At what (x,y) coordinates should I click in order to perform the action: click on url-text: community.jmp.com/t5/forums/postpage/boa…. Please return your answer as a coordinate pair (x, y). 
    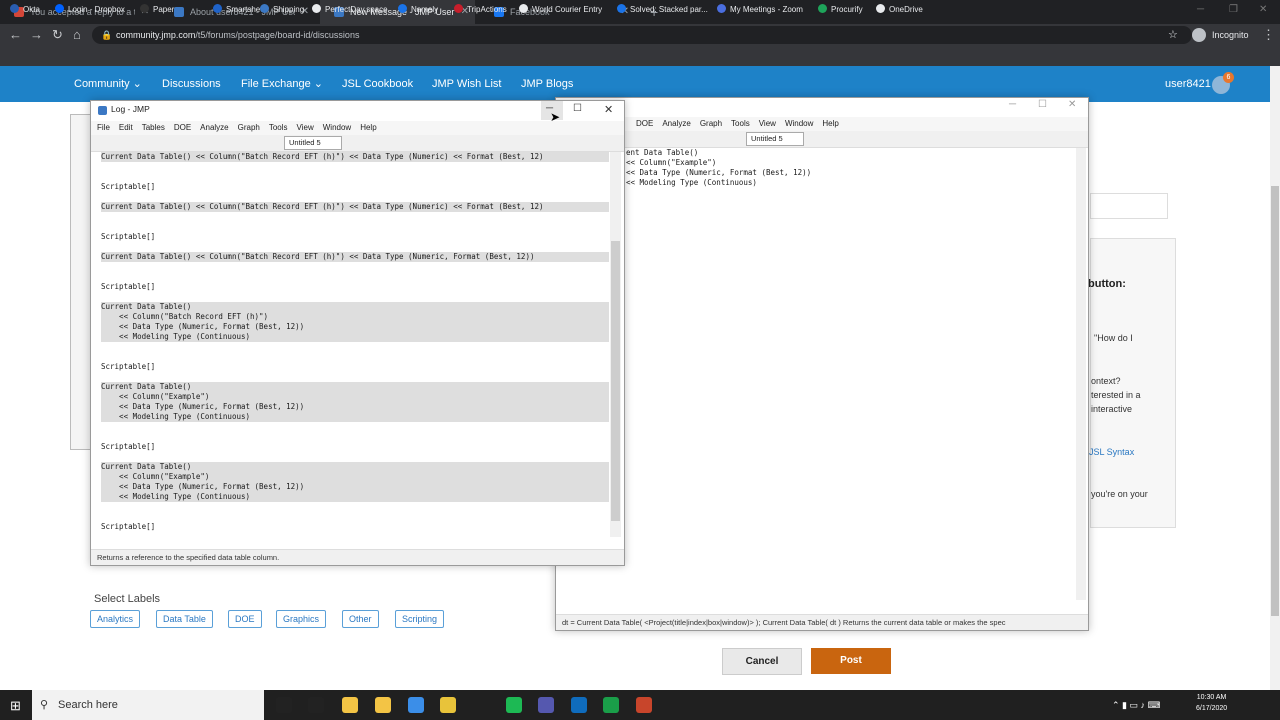
    Looking at the image, I should click on (237, 35).